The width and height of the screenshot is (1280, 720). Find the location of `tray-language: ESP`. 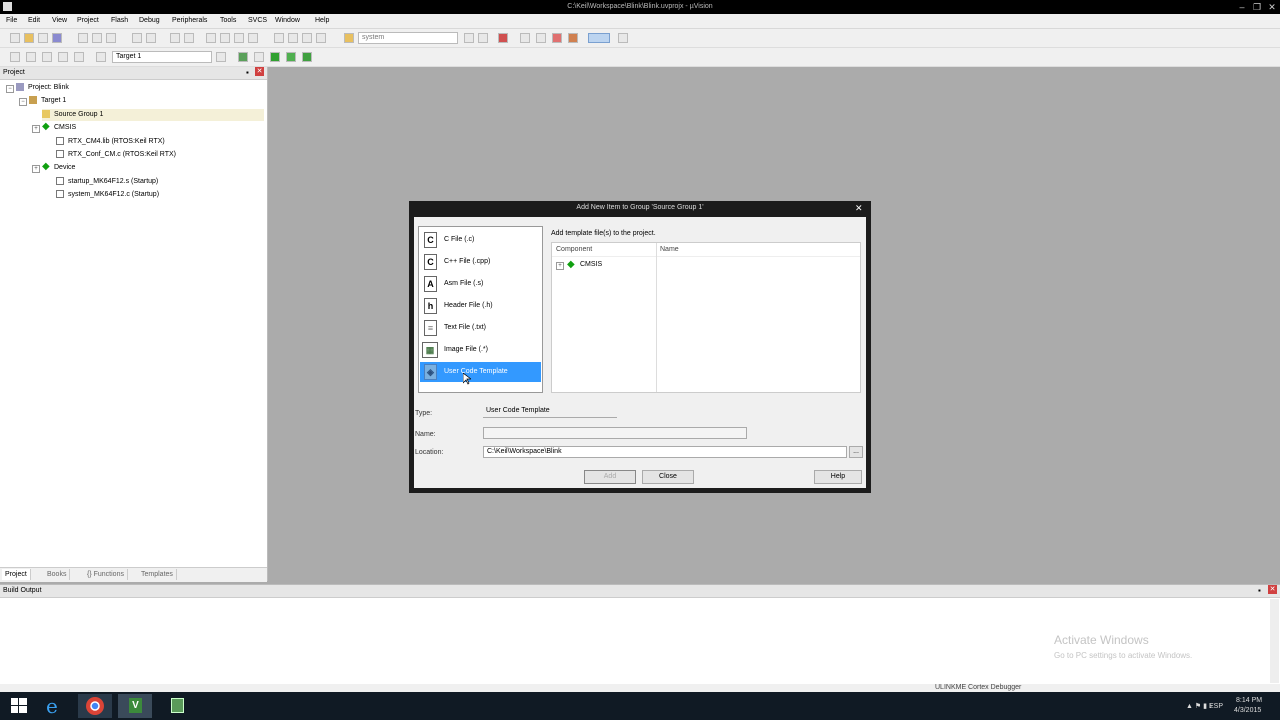

tray-language: ESP is located at coordinates (1216, 706).